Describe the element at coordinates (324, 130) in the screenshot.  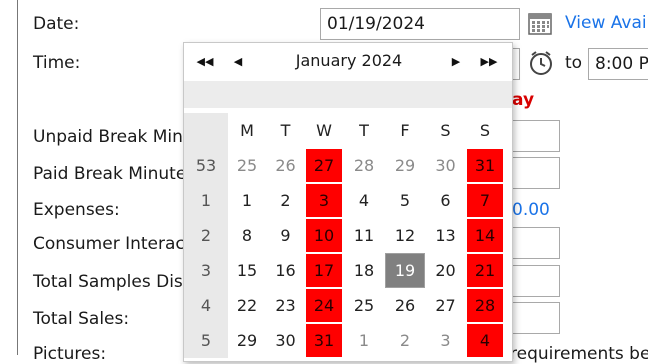
I see `weekday-header: W` at that location.